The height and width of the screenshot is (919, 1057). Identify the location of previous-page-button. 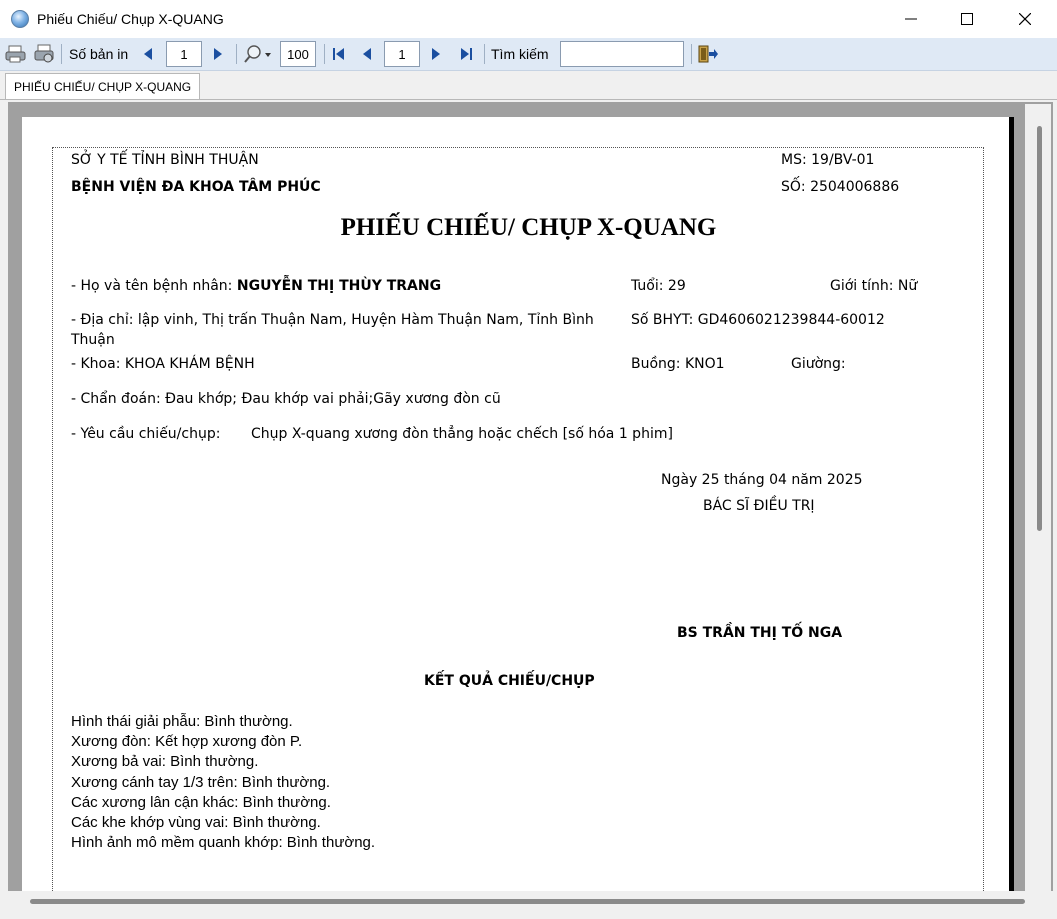
(367, 54).